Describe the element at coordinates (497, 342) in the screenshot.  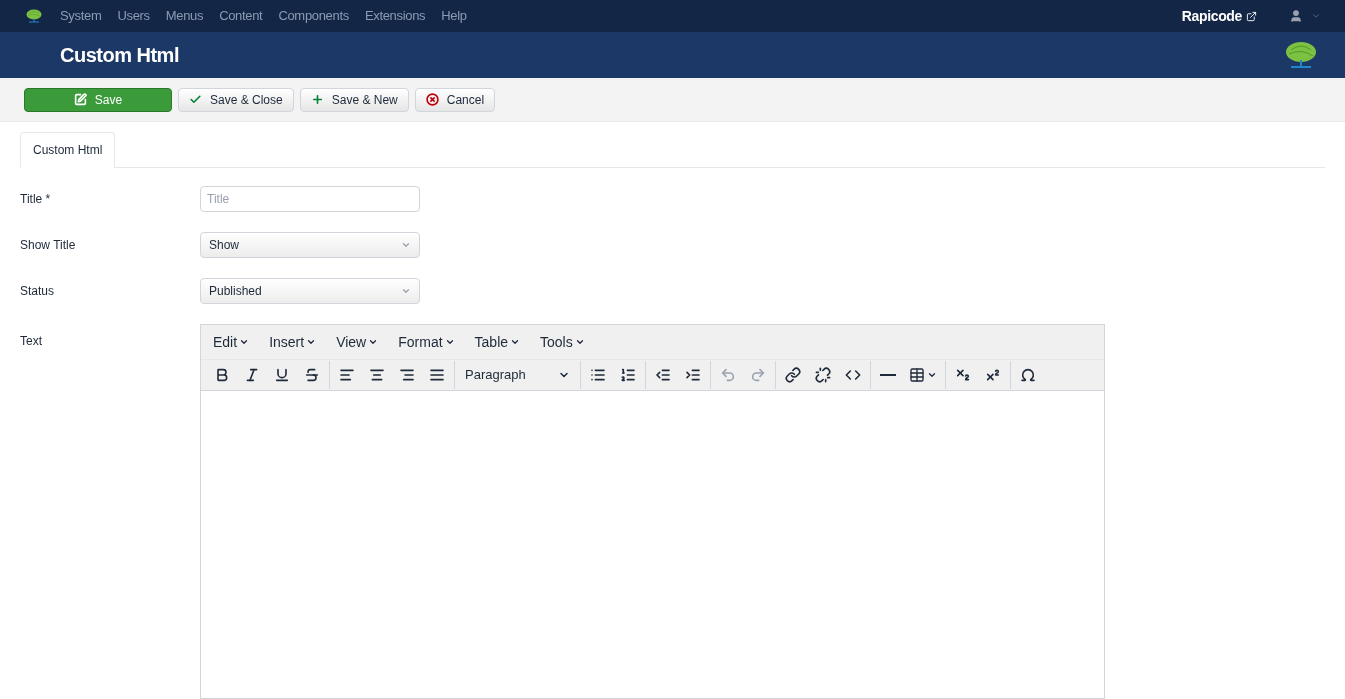
I see `editor-menu: Table` at that location.